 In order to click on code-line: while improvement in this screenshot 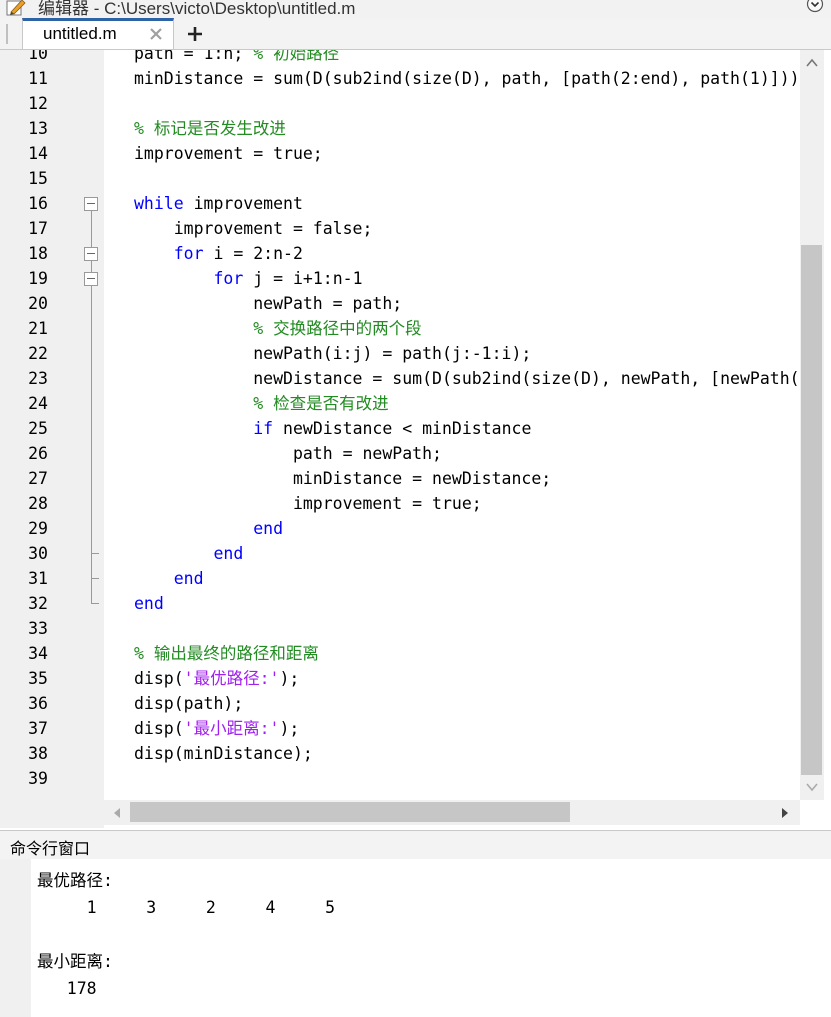, I will do `click(218, 203)`.